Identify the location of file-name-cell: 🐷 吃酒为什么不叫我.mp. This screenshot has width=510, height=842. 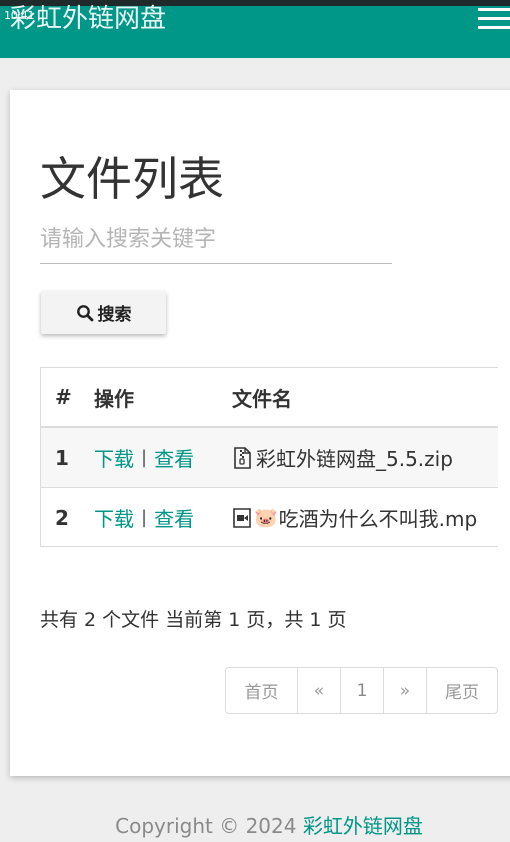
(355, 517).